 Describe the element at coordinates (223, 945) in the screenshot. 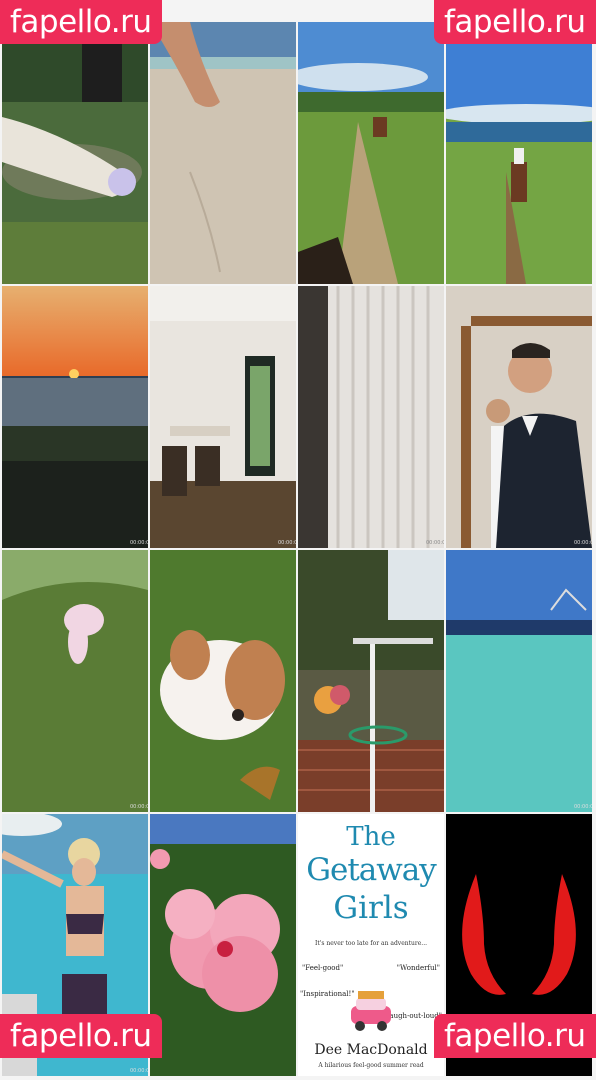

I see `tile-pink-hibiscus` at that location.